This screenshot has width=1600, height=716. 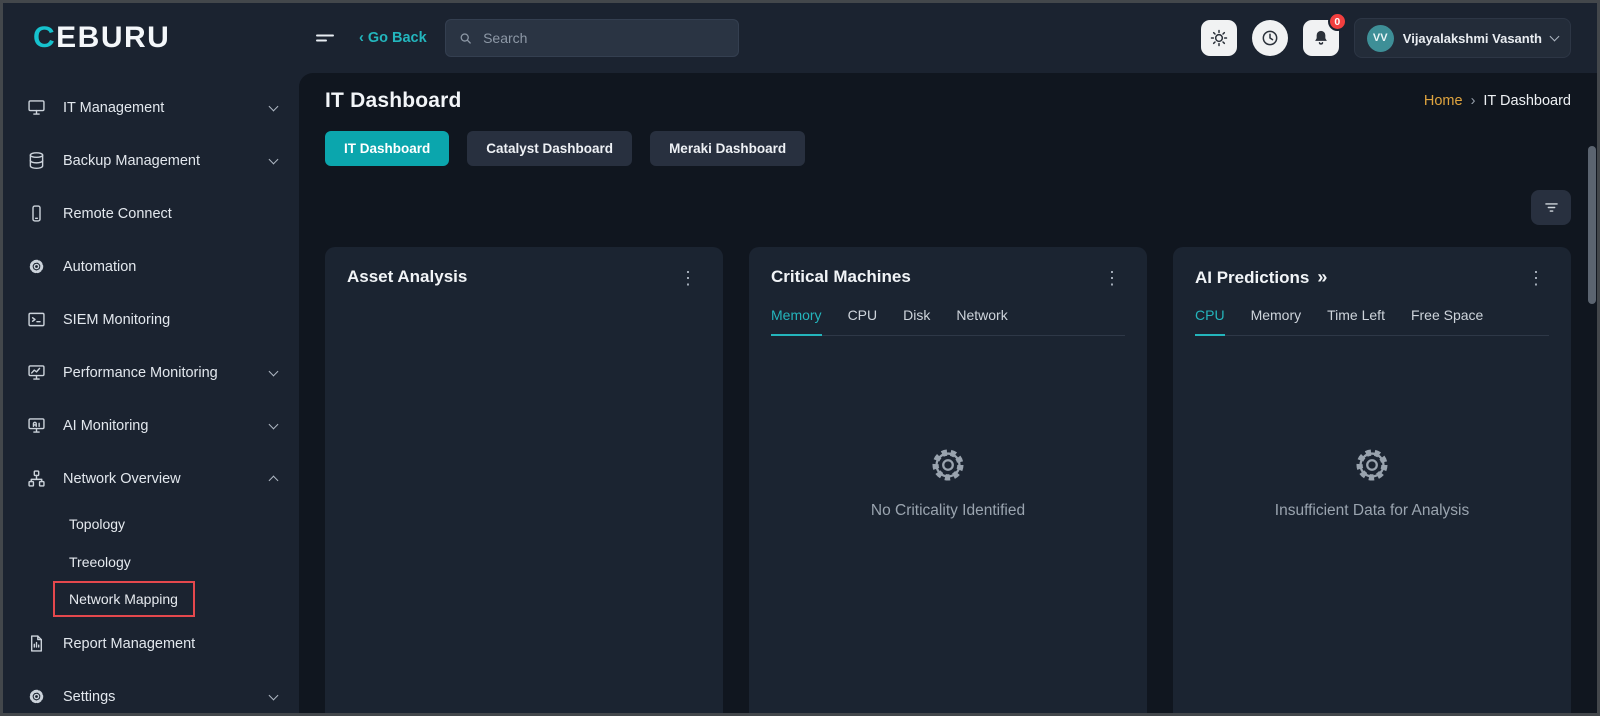 I want to click on card-head: Asset Analysis ⋮, so click(x=524, y=278).